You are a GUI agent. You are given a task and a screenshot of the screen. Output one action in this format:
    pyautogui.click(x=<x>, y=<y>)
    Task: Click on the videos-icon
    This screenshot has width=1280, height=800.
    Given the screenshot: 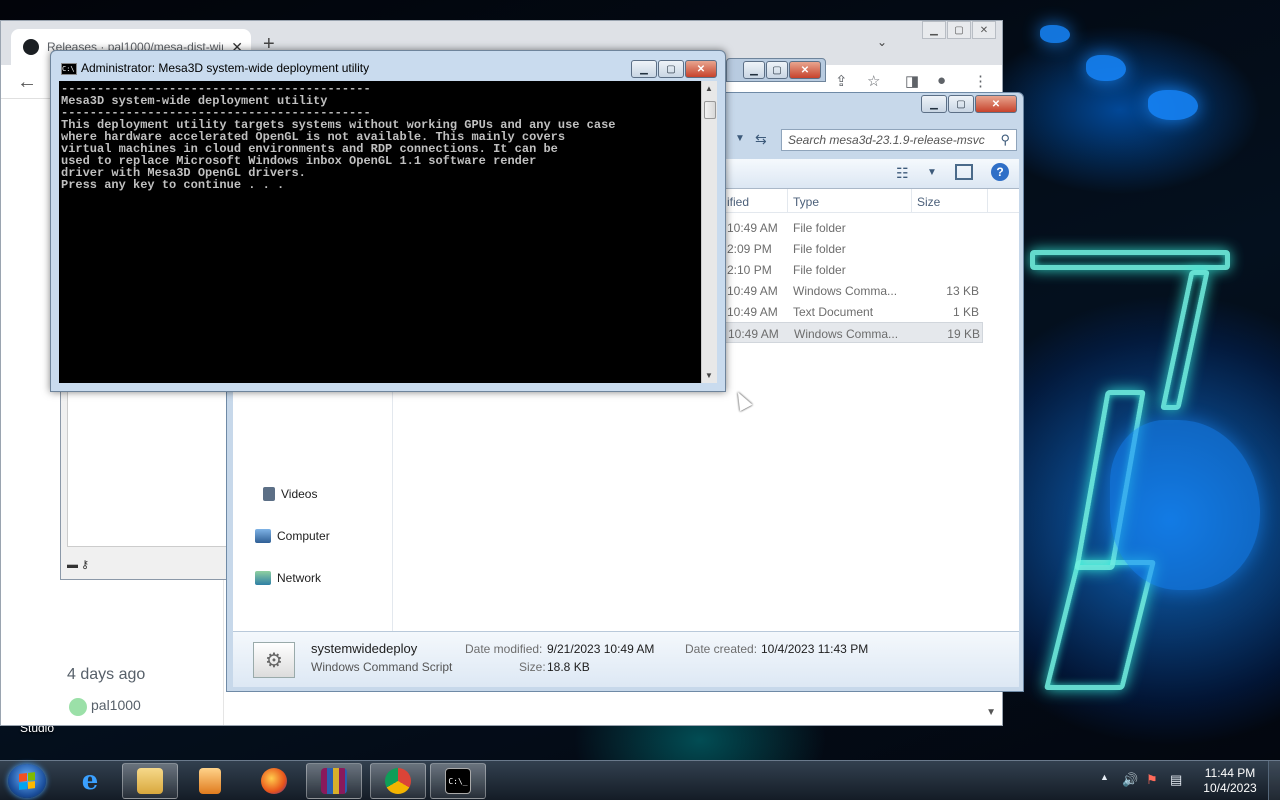 What is the action you would take?
    pyautogui.click(x=269, y=494)
    